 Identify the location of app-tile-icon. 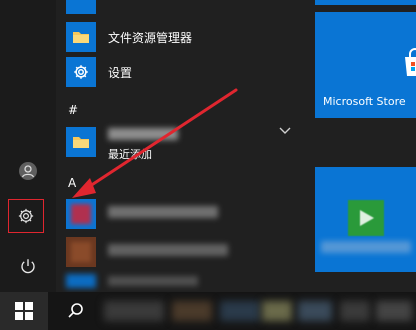
(366, 218).